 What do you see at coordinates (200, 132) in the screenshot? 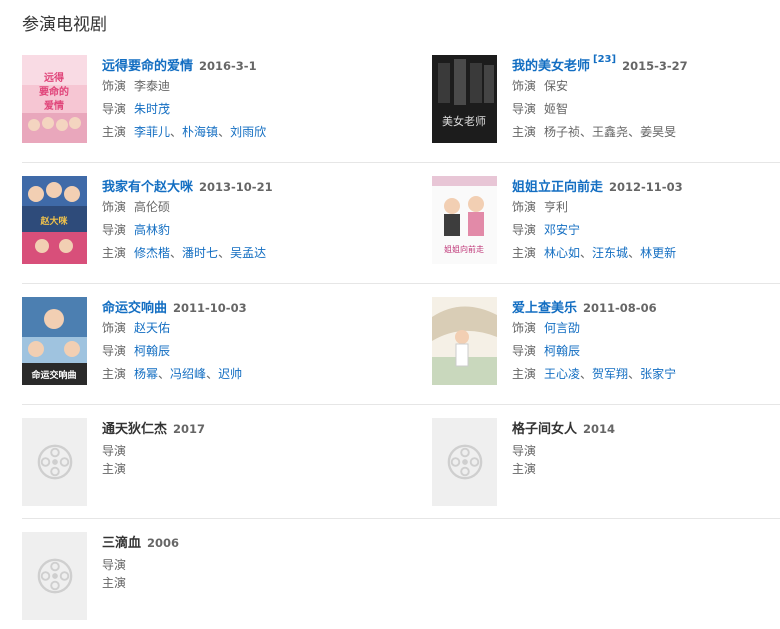
I see `cast-link: 朴海镇` at bounding box center [200, 132].